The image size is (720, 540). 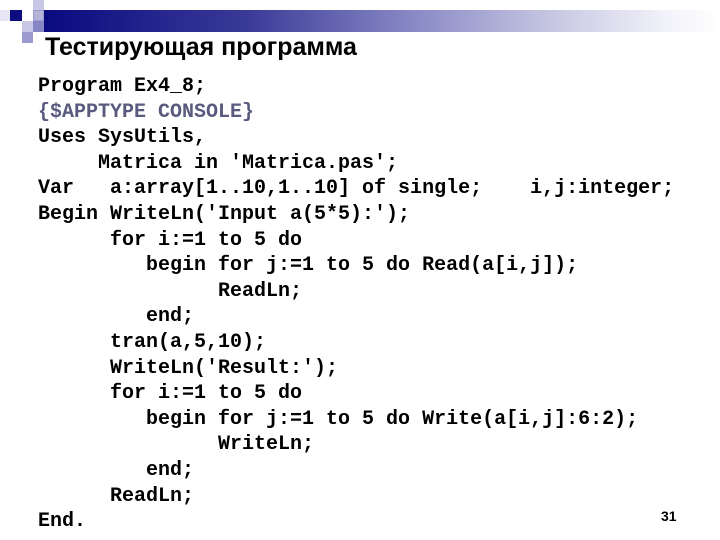 What do you see at coordinates (201, 47) in the screenshot?
I see `slide-title: Тестирующая программа` at bounding box center [201, 47].